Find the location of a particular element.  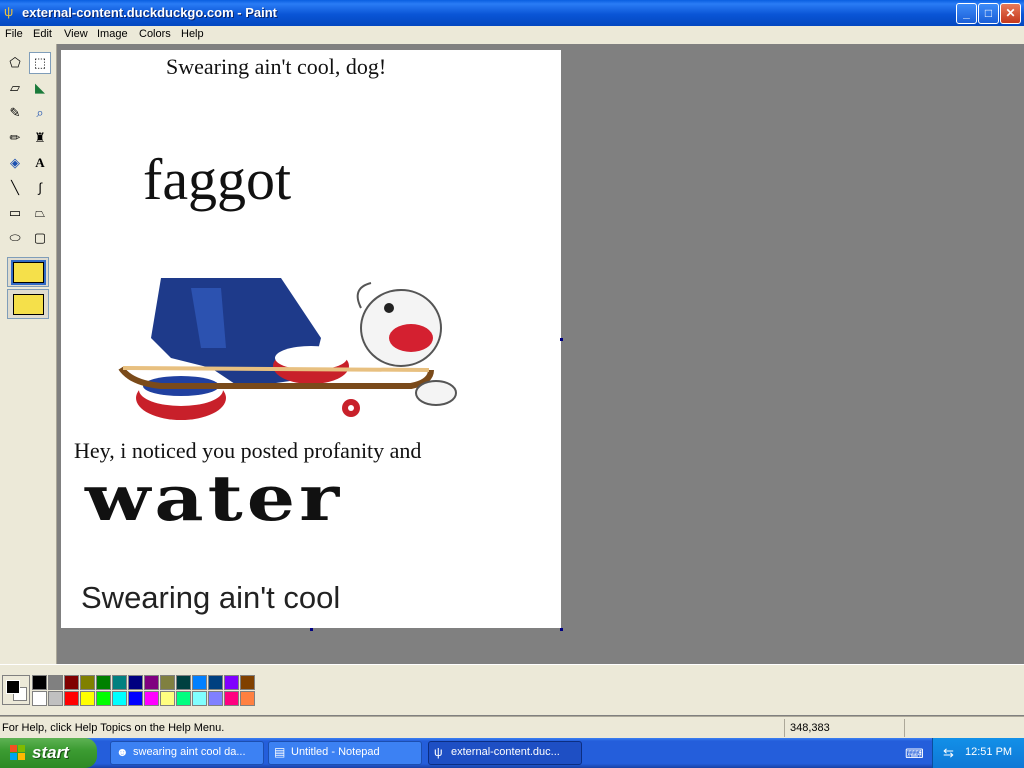

minimize-button: _ is located at coordinates (966, 13).